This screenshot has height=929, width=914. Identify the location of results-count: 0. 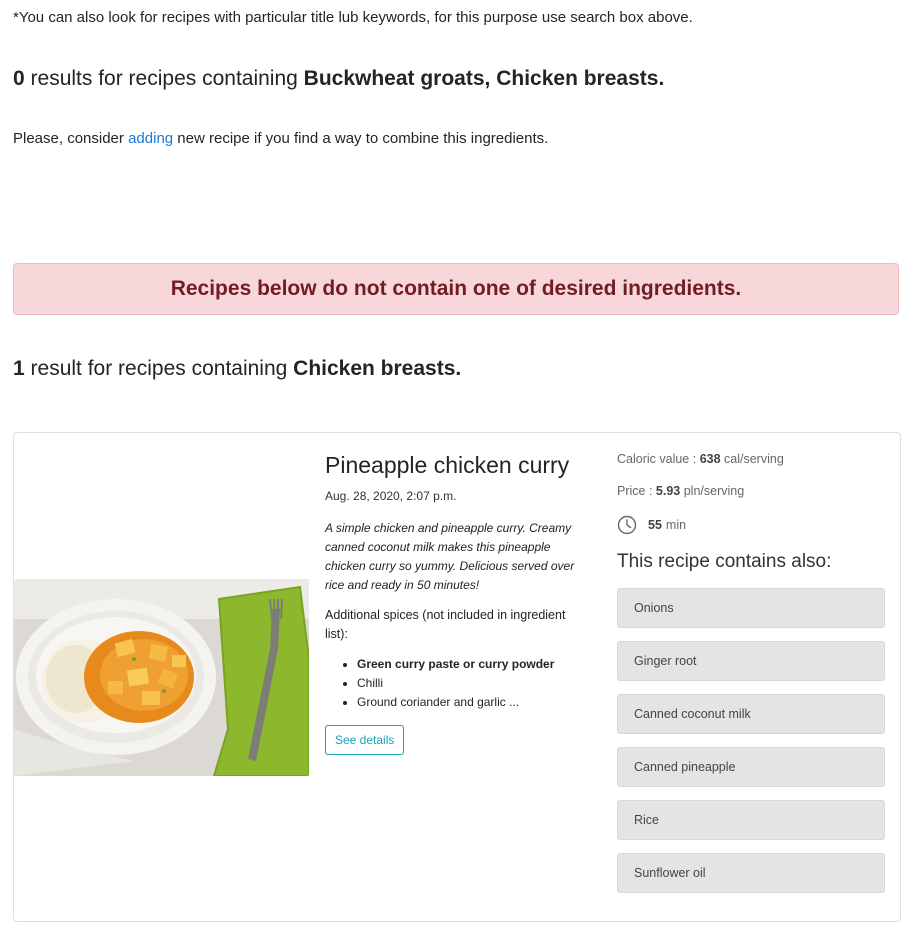
(19, 78).